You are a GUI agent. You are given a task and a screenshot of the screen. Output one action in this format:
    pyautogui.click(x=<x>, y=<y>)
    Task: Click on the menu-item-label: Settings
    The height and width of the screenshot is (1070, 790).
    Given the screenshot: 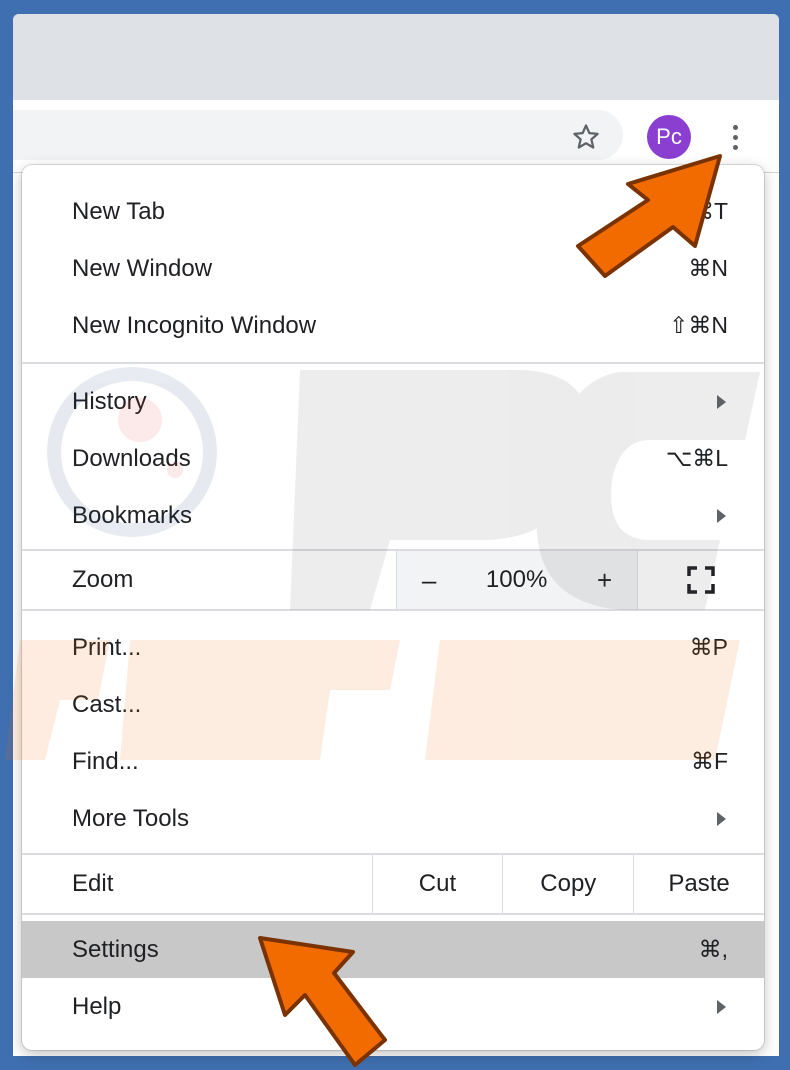 What is the action you would take?
    pyautogui.click(x=115, y=949)
    